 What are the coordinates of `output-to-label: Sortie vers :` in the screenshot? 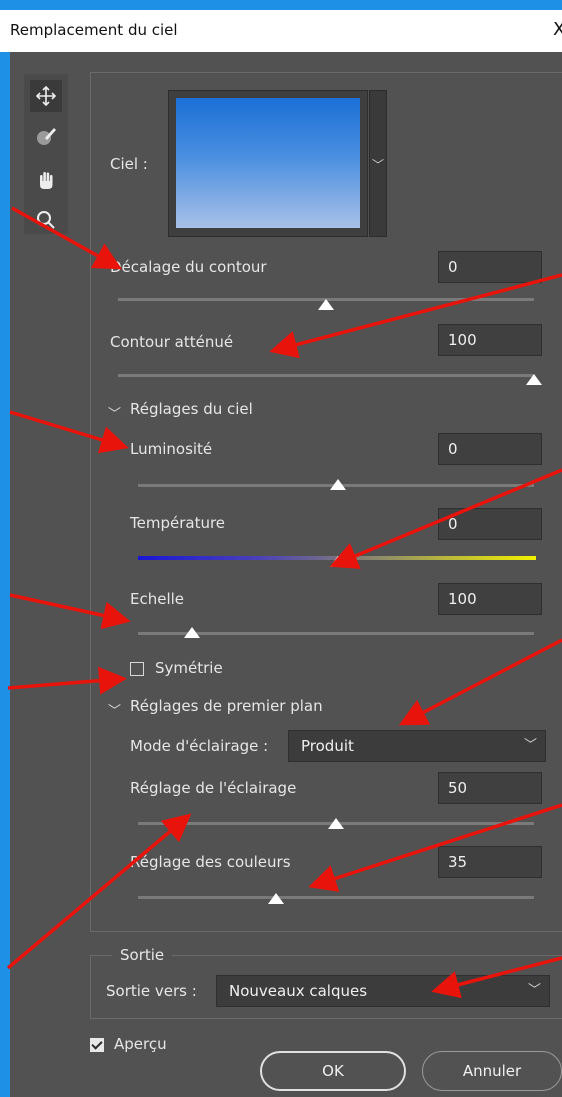 It's located at (151, 991).